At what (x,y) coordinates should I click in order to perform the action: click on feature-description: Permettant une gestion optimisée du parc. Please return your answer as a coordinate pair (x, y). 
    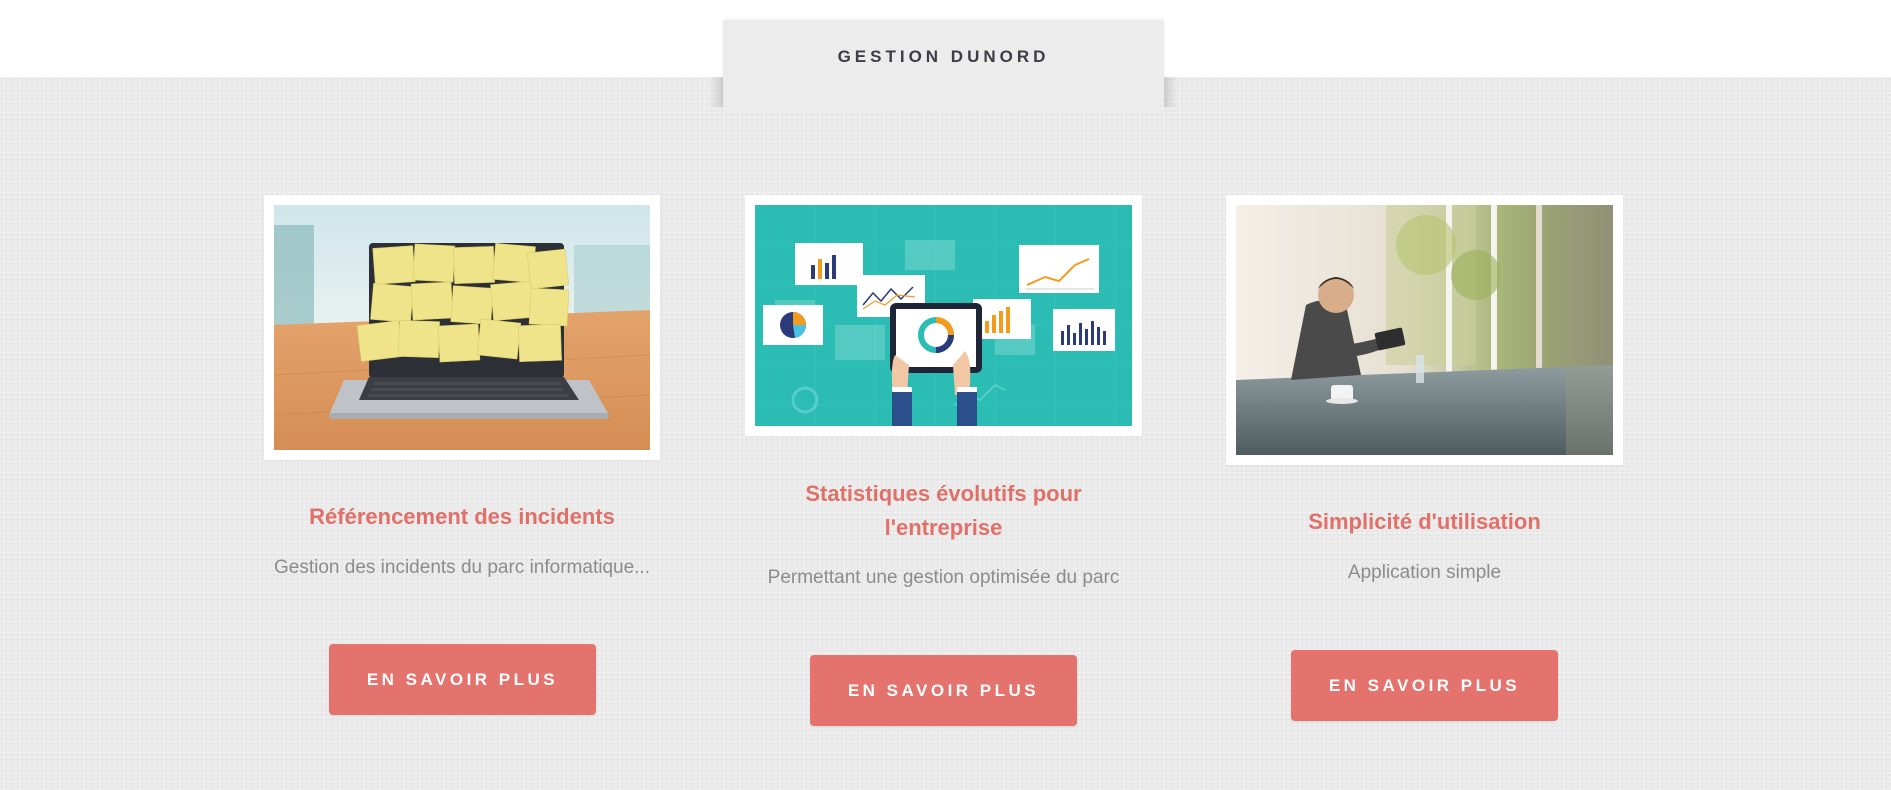
    Looking at the image, I should click on (943, 577).